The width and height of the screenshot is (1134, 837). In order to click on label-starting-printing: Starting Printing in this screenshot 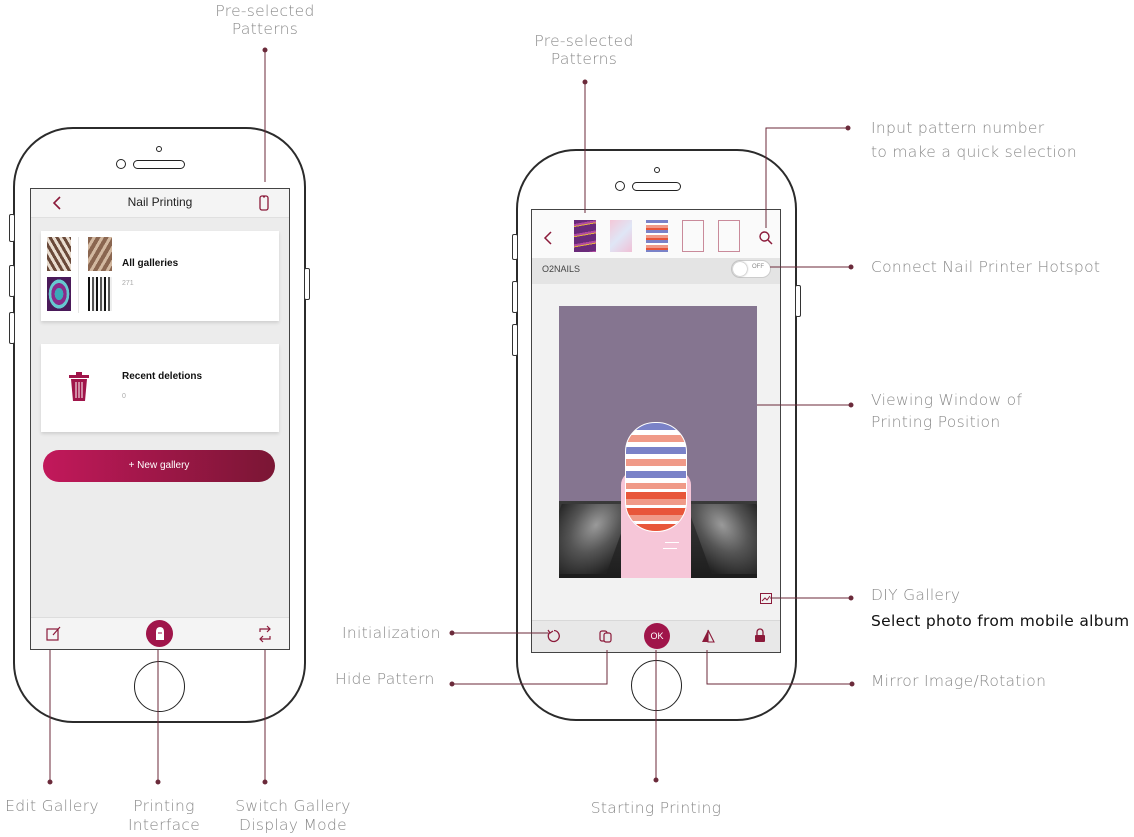, I will do `click(656, 808)`.